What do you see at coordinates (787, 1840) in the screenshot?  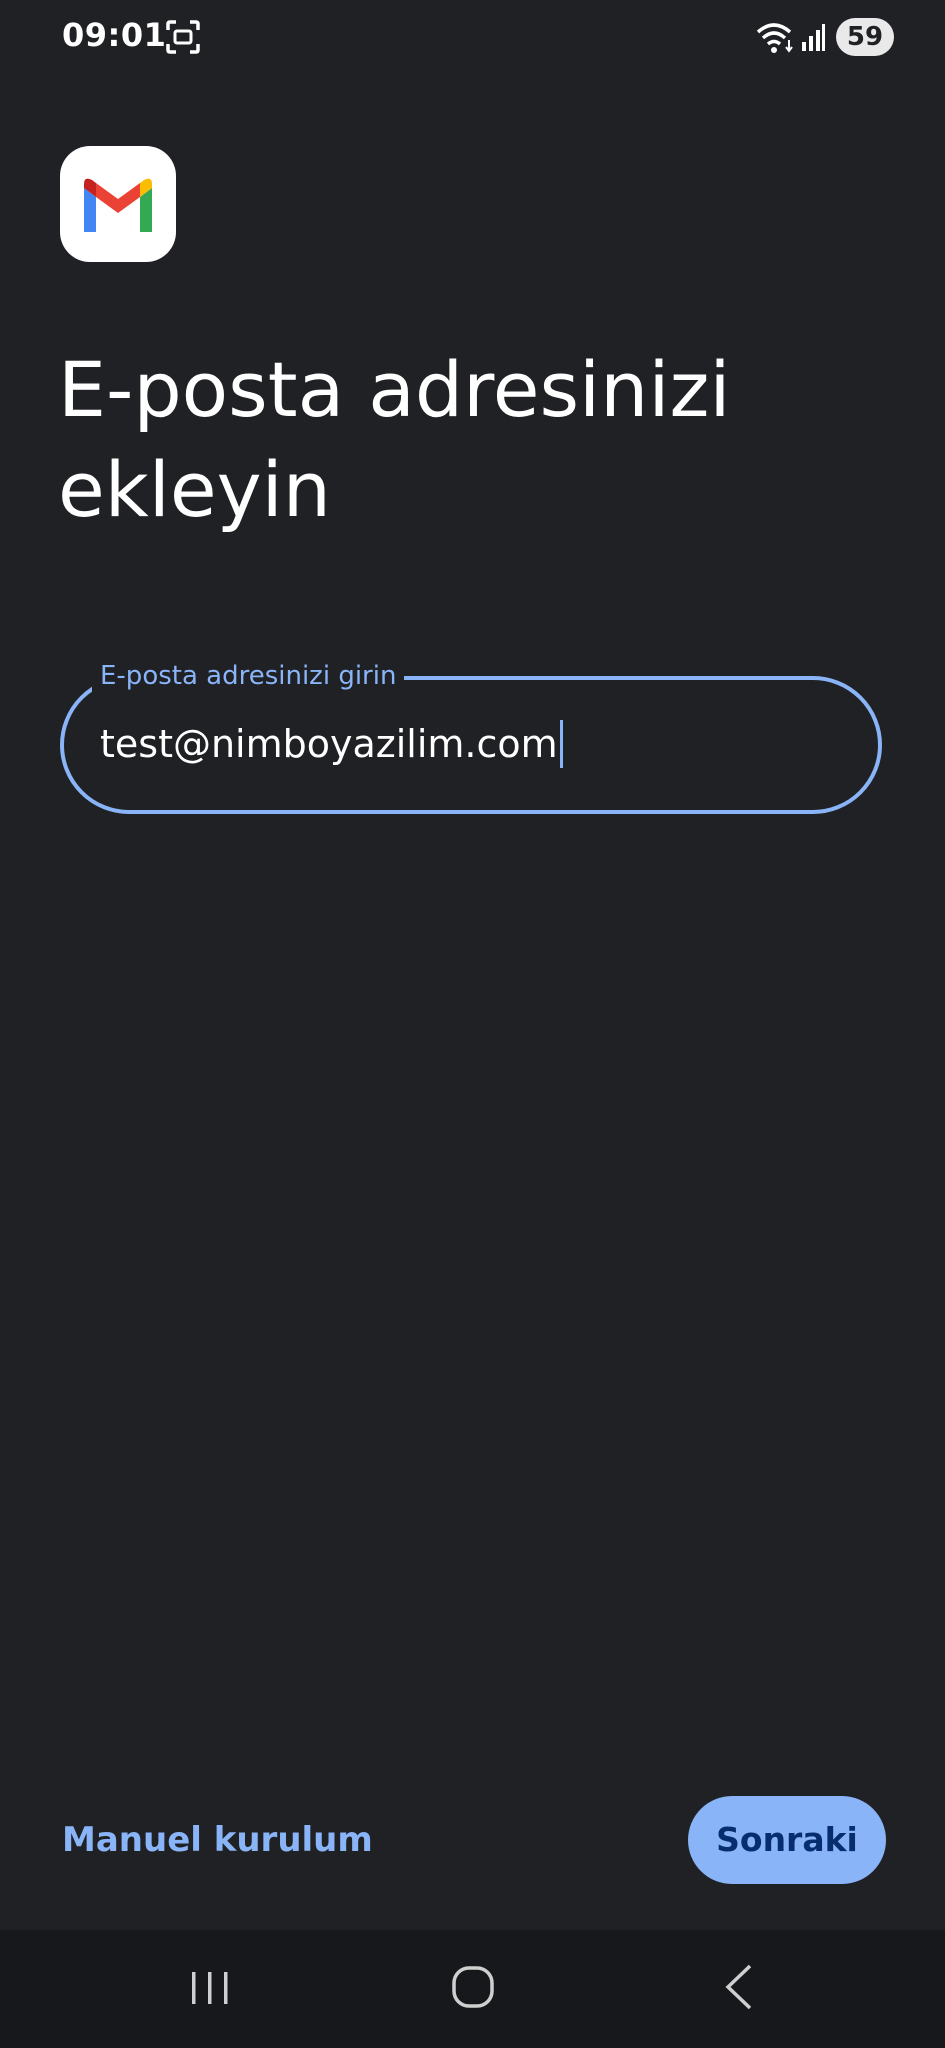 I see `next-button: Sonraki` at bounding box center [787, 1840].